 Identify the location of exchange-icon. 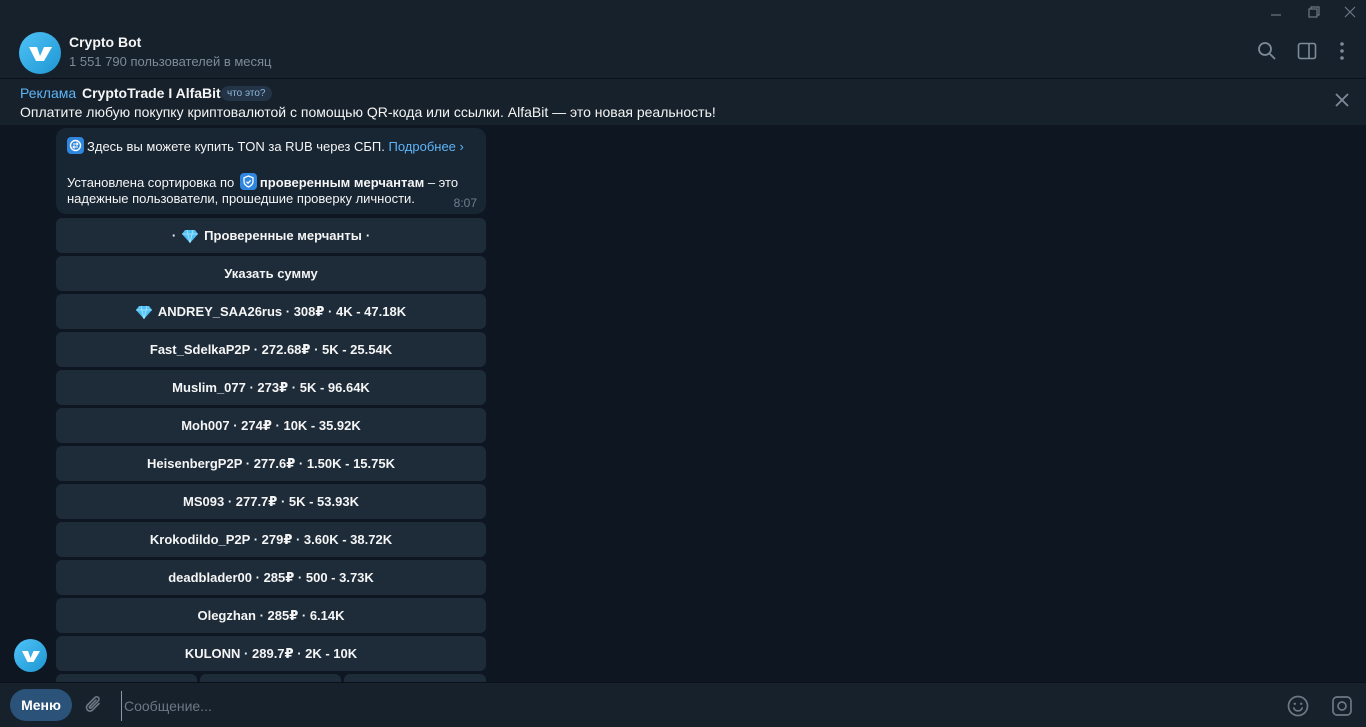
(75, 145).